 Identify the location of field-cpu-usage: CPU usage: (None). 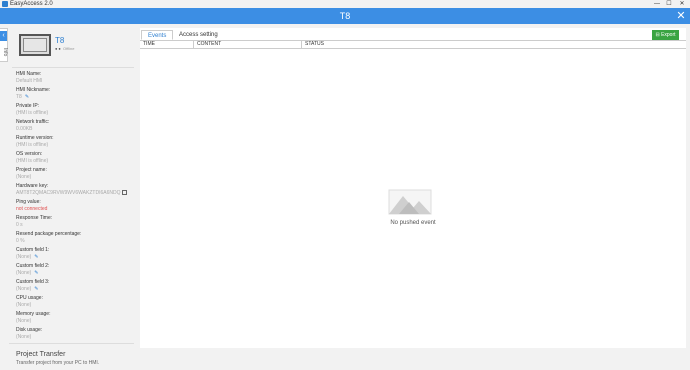
(29, 302).